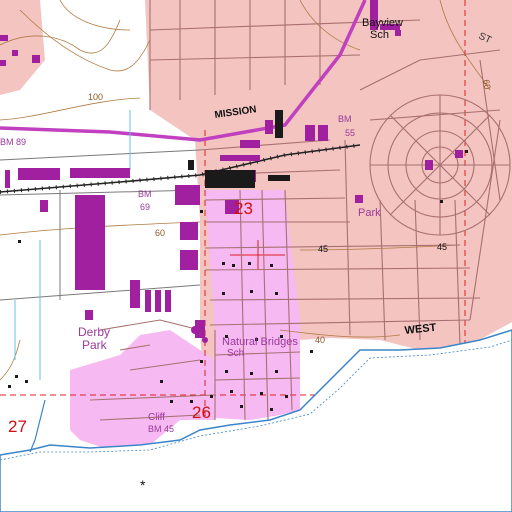 This screenshot has width=512, height=512. Describe the element at coordinates (37, 426) in the screenshot. I see `creek` at that location.